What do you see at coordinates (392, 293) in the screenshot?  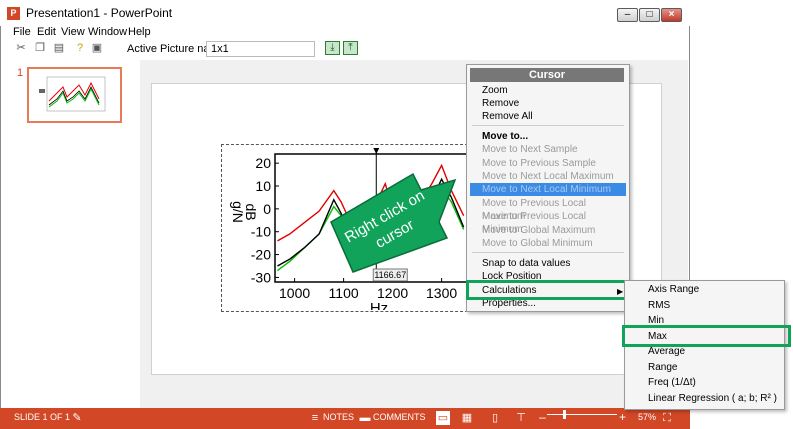 I see `x-tick-label: 1200` at bounding box center [392, 293].